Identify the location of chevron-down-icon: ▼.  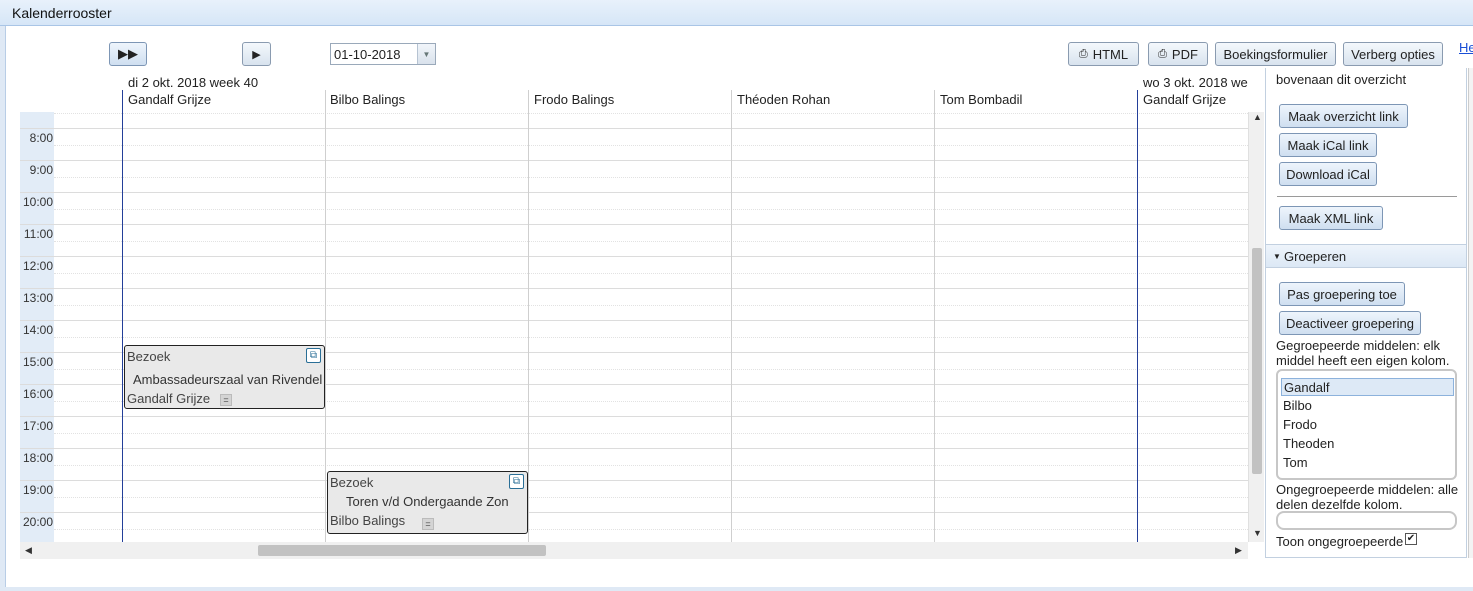
(426, 54).